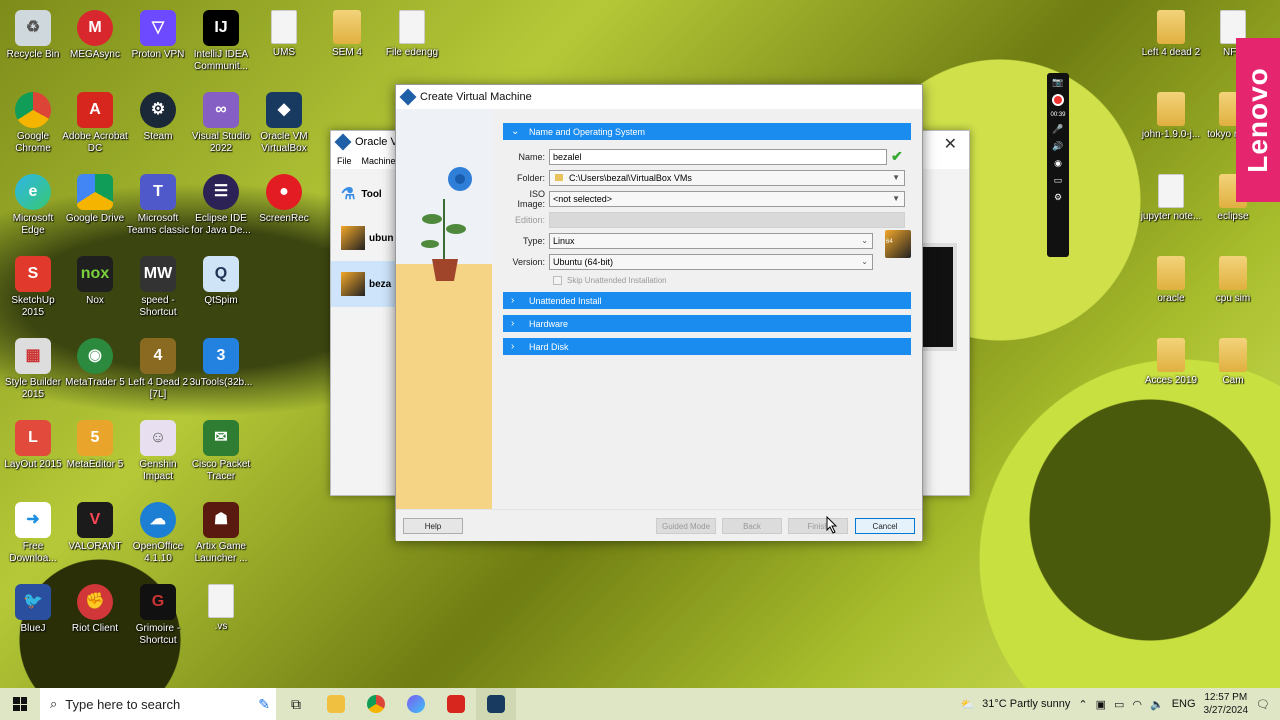 Image resolution: width=1280 pixels, height=720 pixels. Describe the element at coordinates (363, 284) in the screenshot. I see `vm-list-item-bezalel: beza` at that location.